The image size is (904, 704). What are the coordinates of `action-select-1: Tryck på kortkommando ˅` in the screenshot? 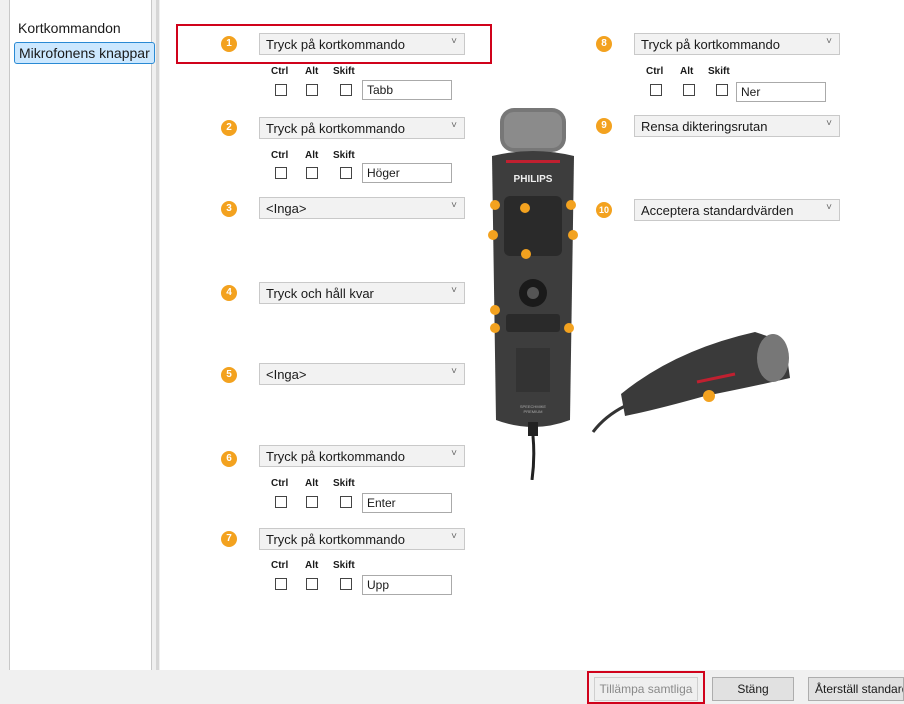 It's located at (362, 44).